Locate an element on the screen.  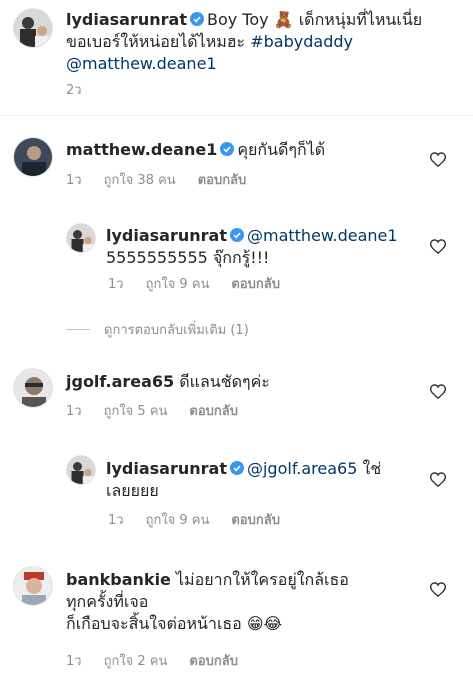
comment-body: ไม่อยากให้ใครอยู่ใกล้เธอ is located at coordinates (262, 579).